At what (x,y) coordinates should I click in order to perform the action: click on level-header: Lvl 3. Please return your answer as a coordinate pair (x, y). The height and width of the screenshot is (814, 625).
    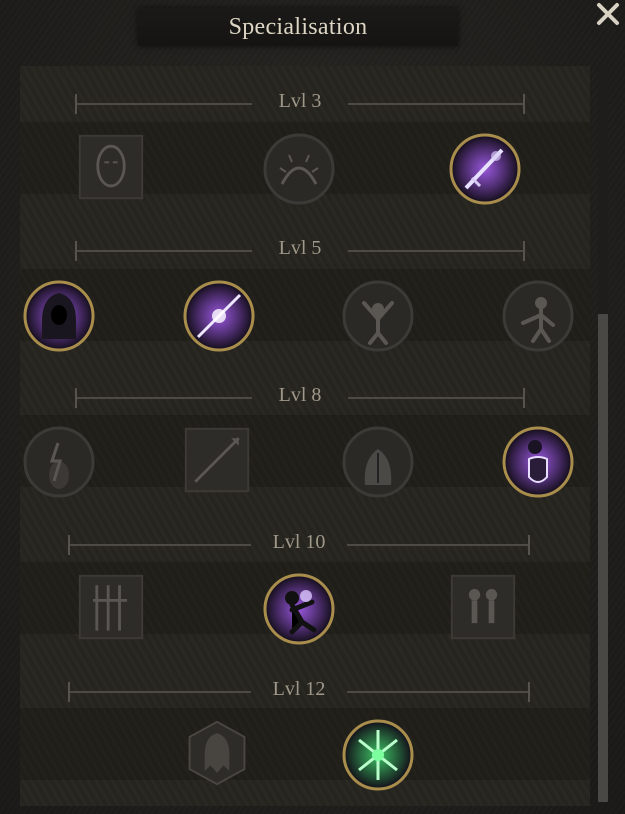
    Looking at the image, I should click on (300, 103).